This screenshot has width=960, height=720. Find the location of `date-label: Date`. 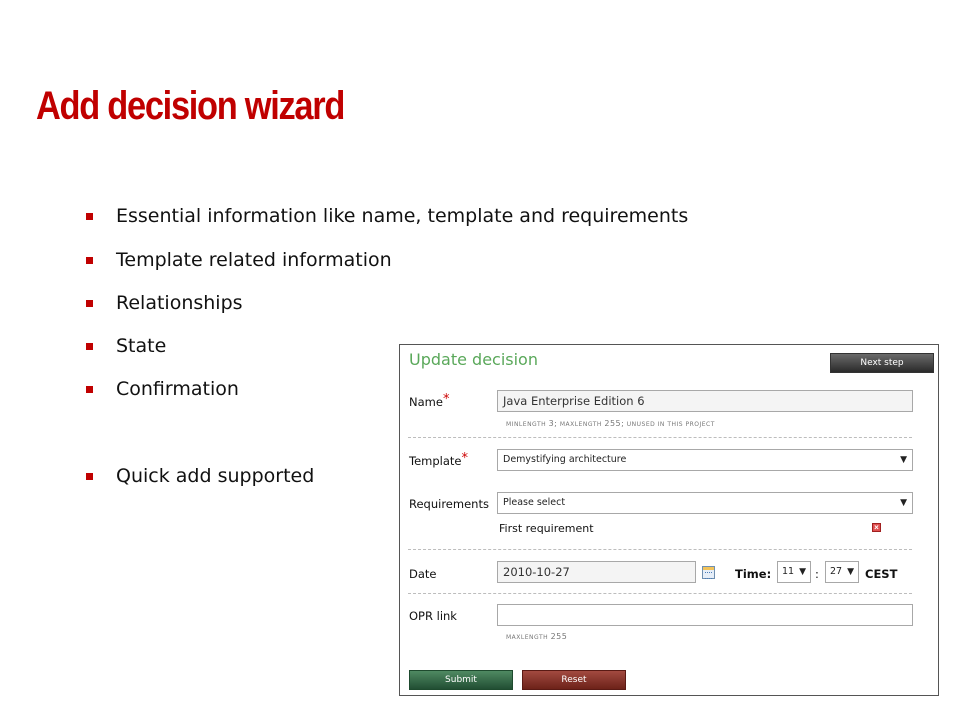

date-label: Date is located at coordinates (423, 574).